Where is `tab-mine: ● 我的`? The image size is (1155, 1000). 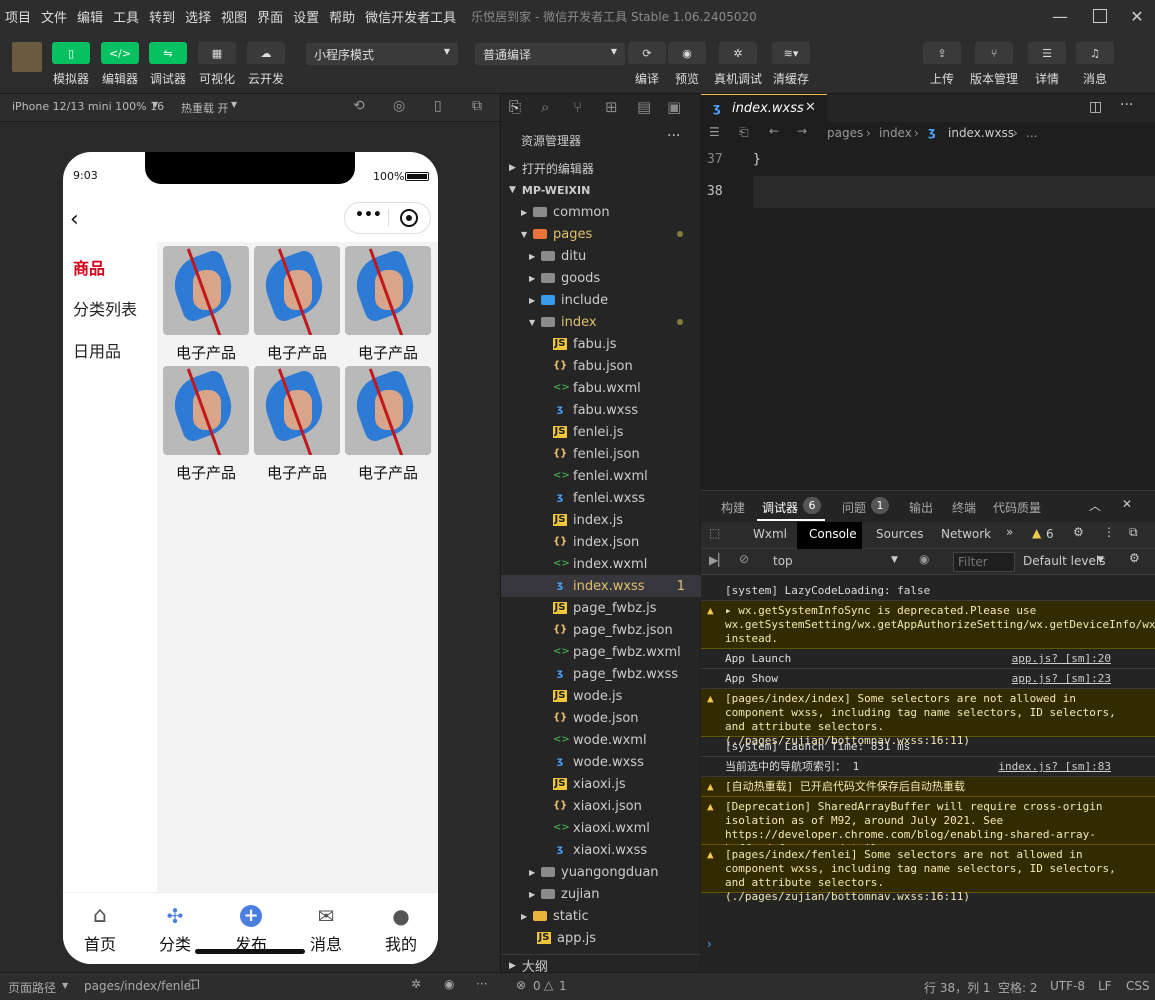
tab-mine: ● 我的 is located at coordinates (401, 930).